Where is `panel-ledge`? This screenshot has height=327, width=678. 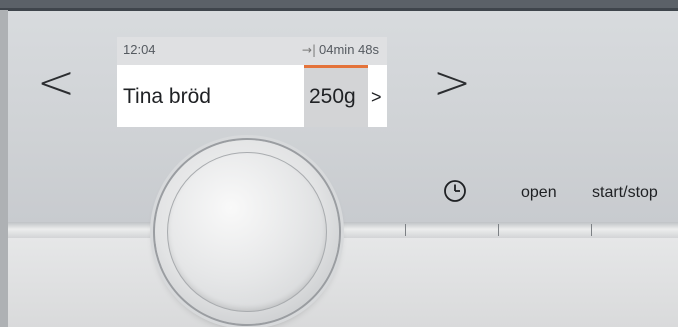
panel-ledge is located at coordinates (339, 230).